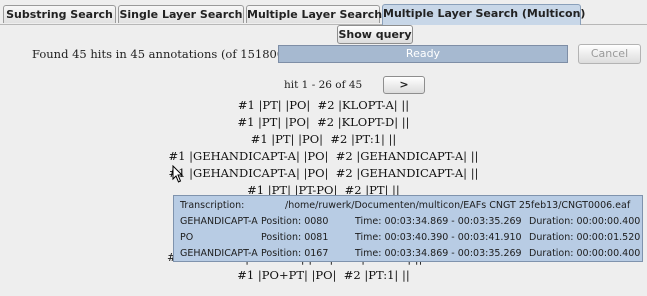  Describe the element at coordinates (375, 34) in the screenshot. I see `show-query-button: Show query` at that location.